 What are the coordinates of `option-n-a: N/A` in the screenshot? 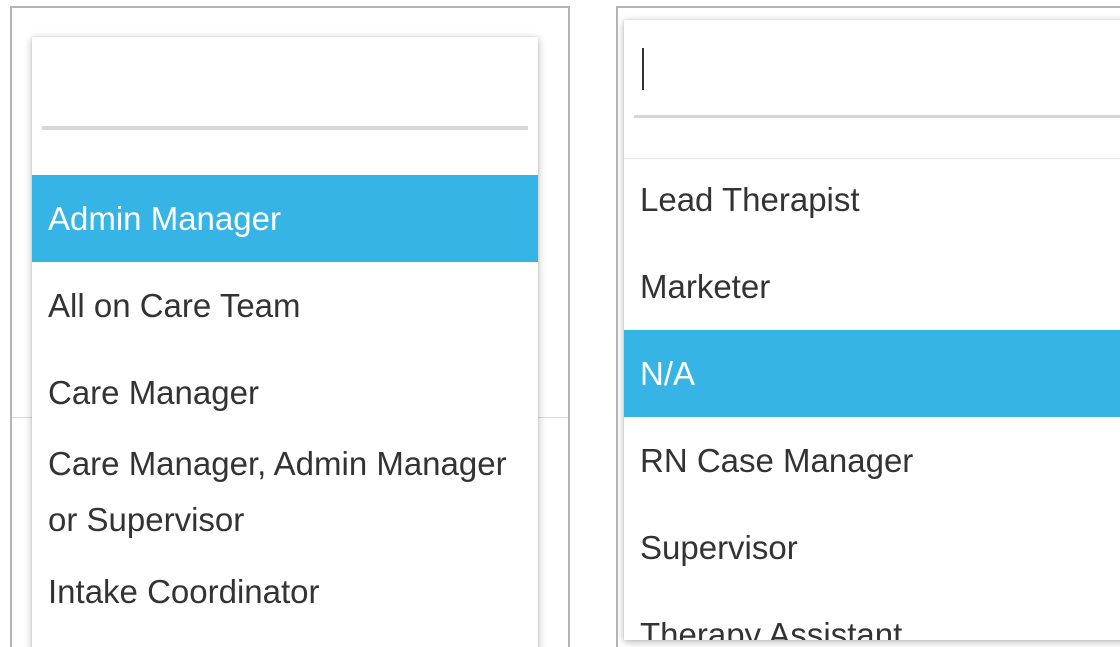 It's located at (872, 373).